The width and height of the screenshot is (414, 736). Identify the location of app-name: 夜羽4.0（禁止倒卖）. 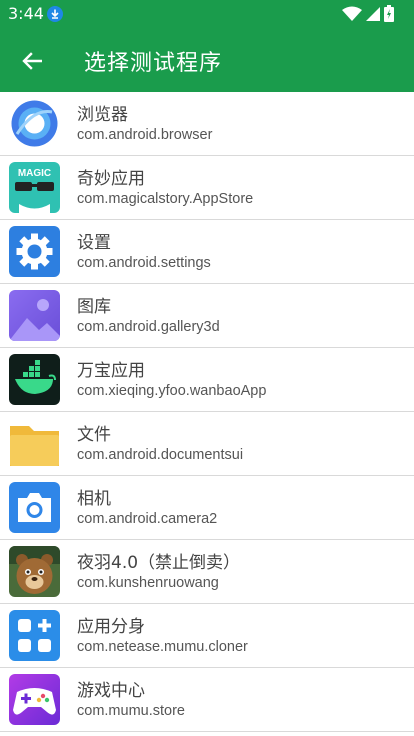
(159, 563).